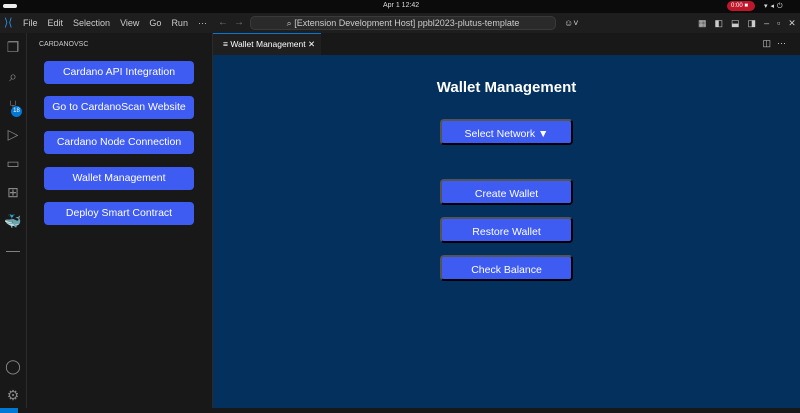 This screenshot has height=413, width=800. Describe the element at coordinates (506, 192) in the screenshot. I see `create-wallet-button: Create Wallet` at that location.